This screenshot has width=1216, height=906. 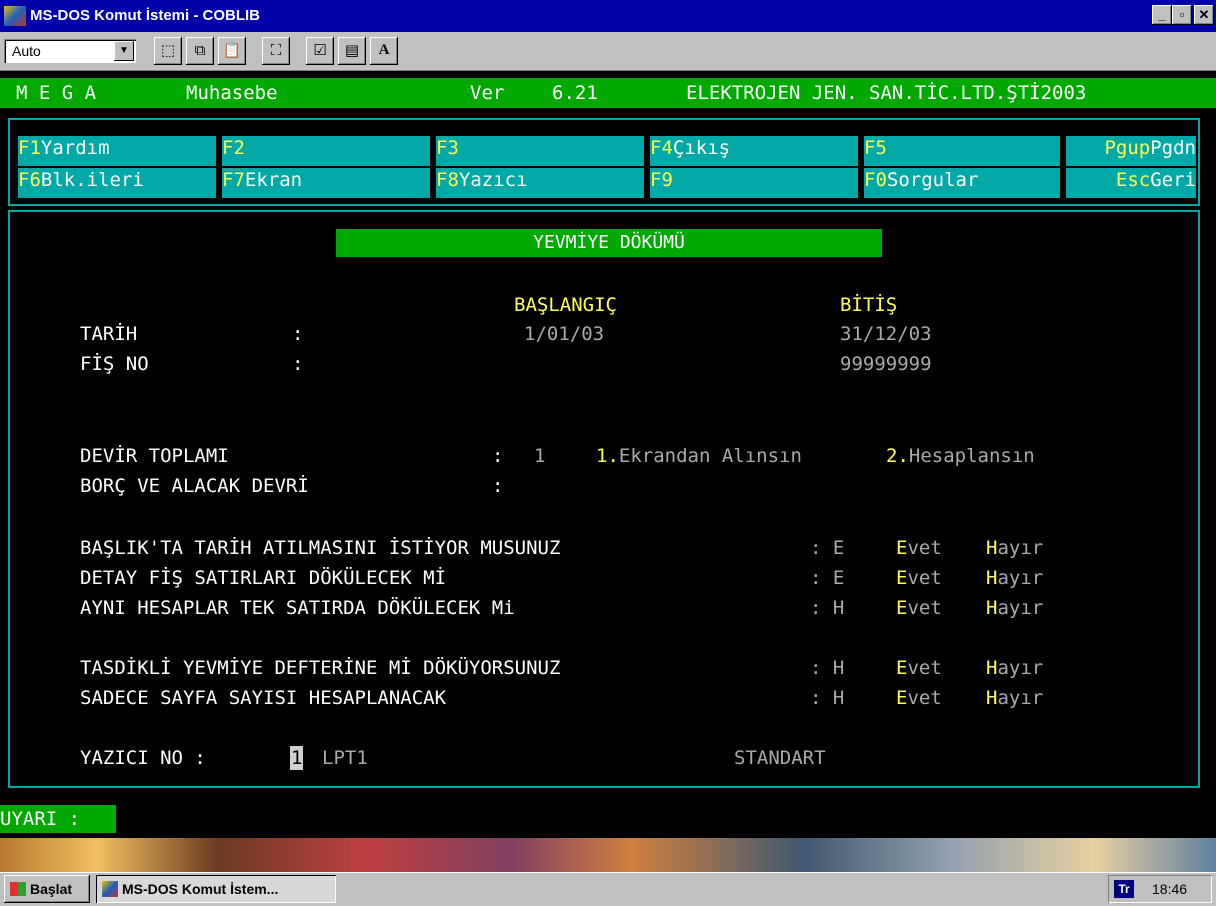 I want to click on question-label: DETAY FİŞ SATIRLARI DÖKÜLECEK Mİ, so click(x=263, y=578).